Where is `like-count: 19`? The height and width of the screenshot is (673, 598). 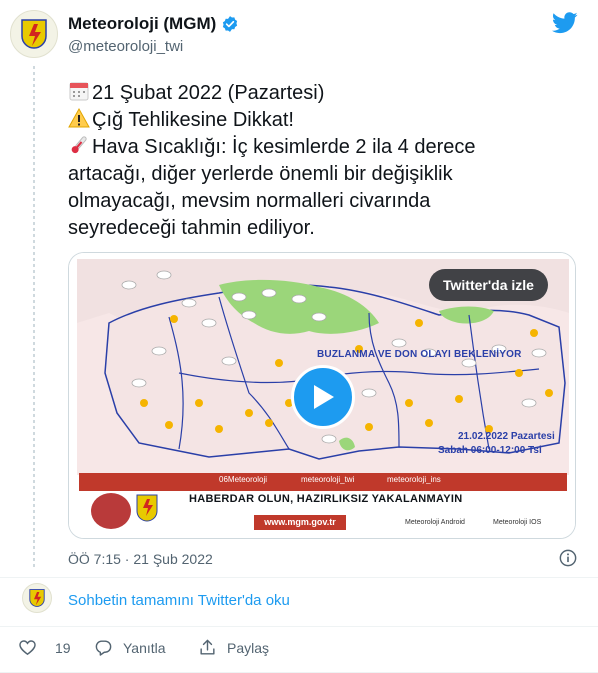
like-count: 19 is located at coordinates (63, 647).